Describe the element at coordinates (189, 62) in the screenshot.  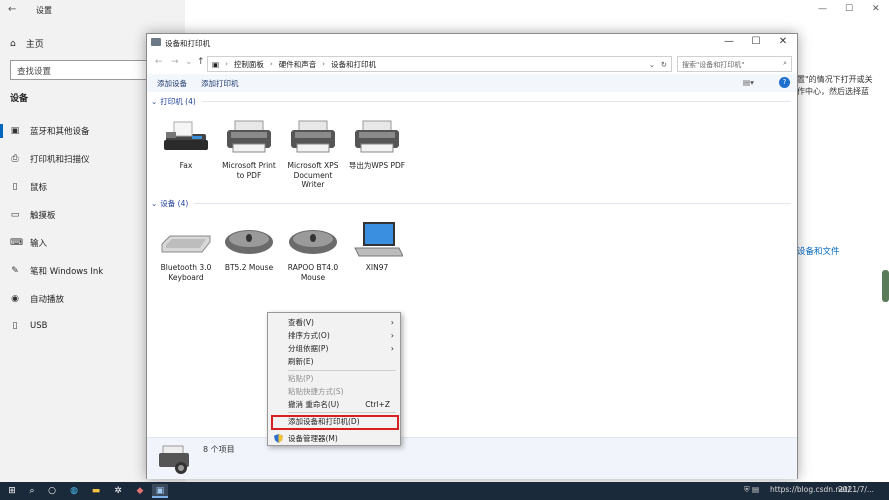
I see `recent-dropdown-icon: ⌄` at that location.